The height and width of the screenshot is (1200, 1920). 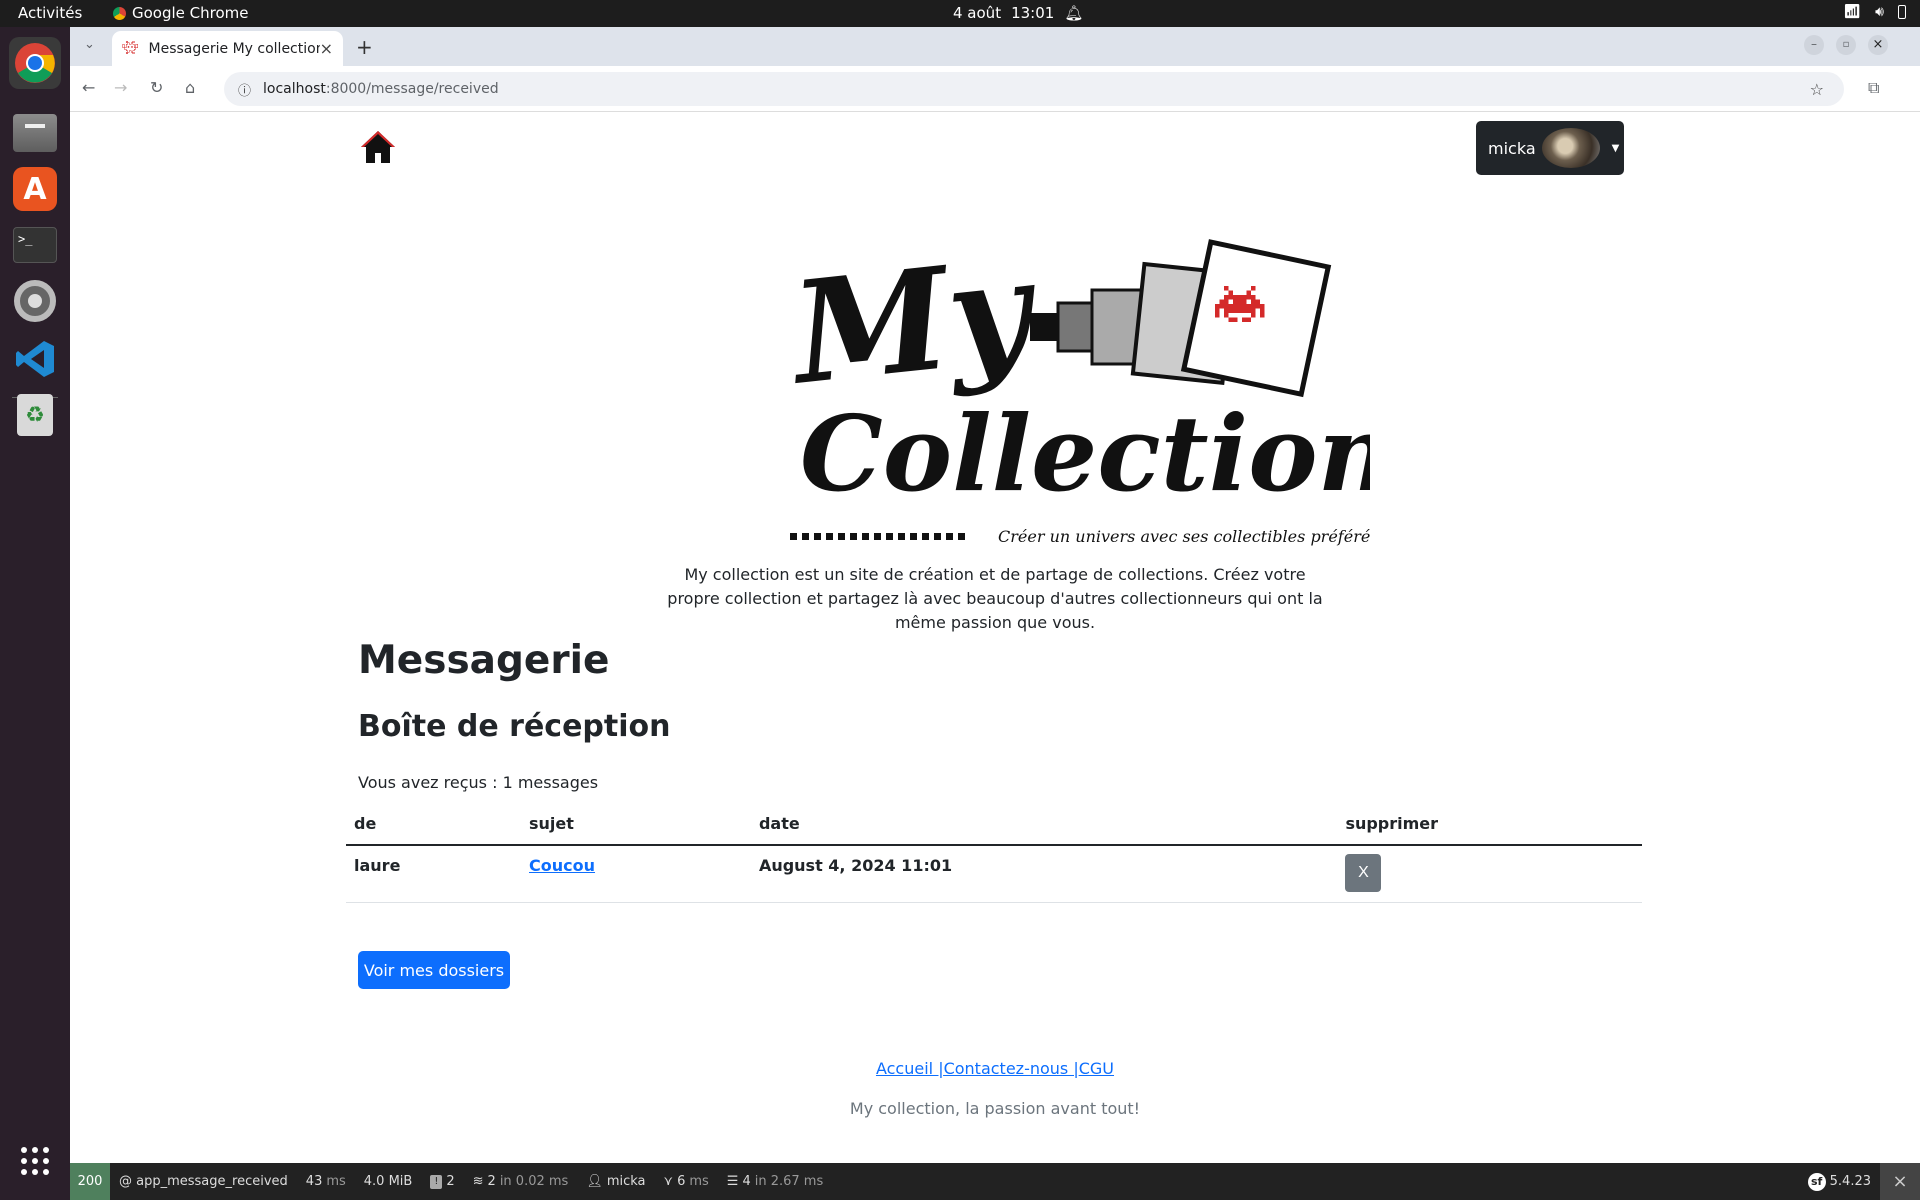 What do you see at coordinates (534, 1181) in the screenshot?
I see `sf-cache-time: in 0.02 ms` at bounding box center [534, 1181].